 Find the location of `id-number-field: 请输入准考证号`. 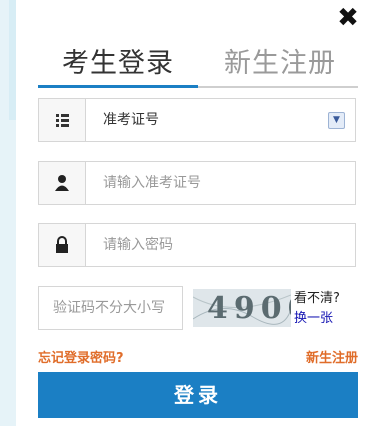

id-number-field: 请输入准考证号 is located at coordinates (197, 183).